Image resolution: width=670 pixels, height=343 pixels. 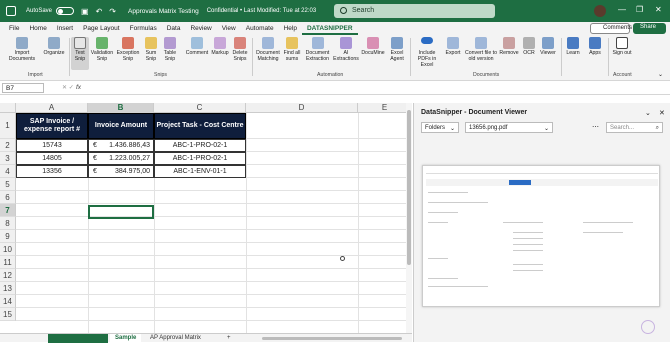 I want to click on column-header-b: B, so click(x=121, y=108).